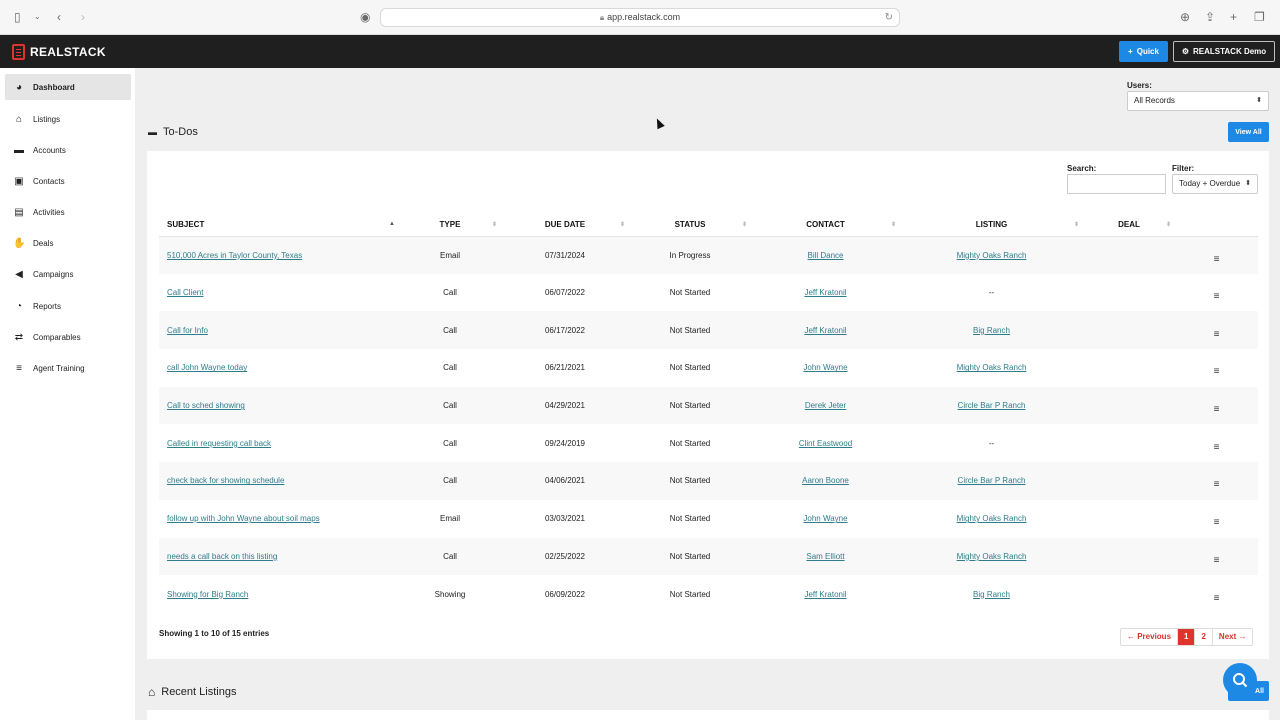 This screenshot has height=720, width=1280. Describe the element at coordinates (68, 306) in the screenshot. I see `sidebar-item-reports: ◔ Reports` at that location.